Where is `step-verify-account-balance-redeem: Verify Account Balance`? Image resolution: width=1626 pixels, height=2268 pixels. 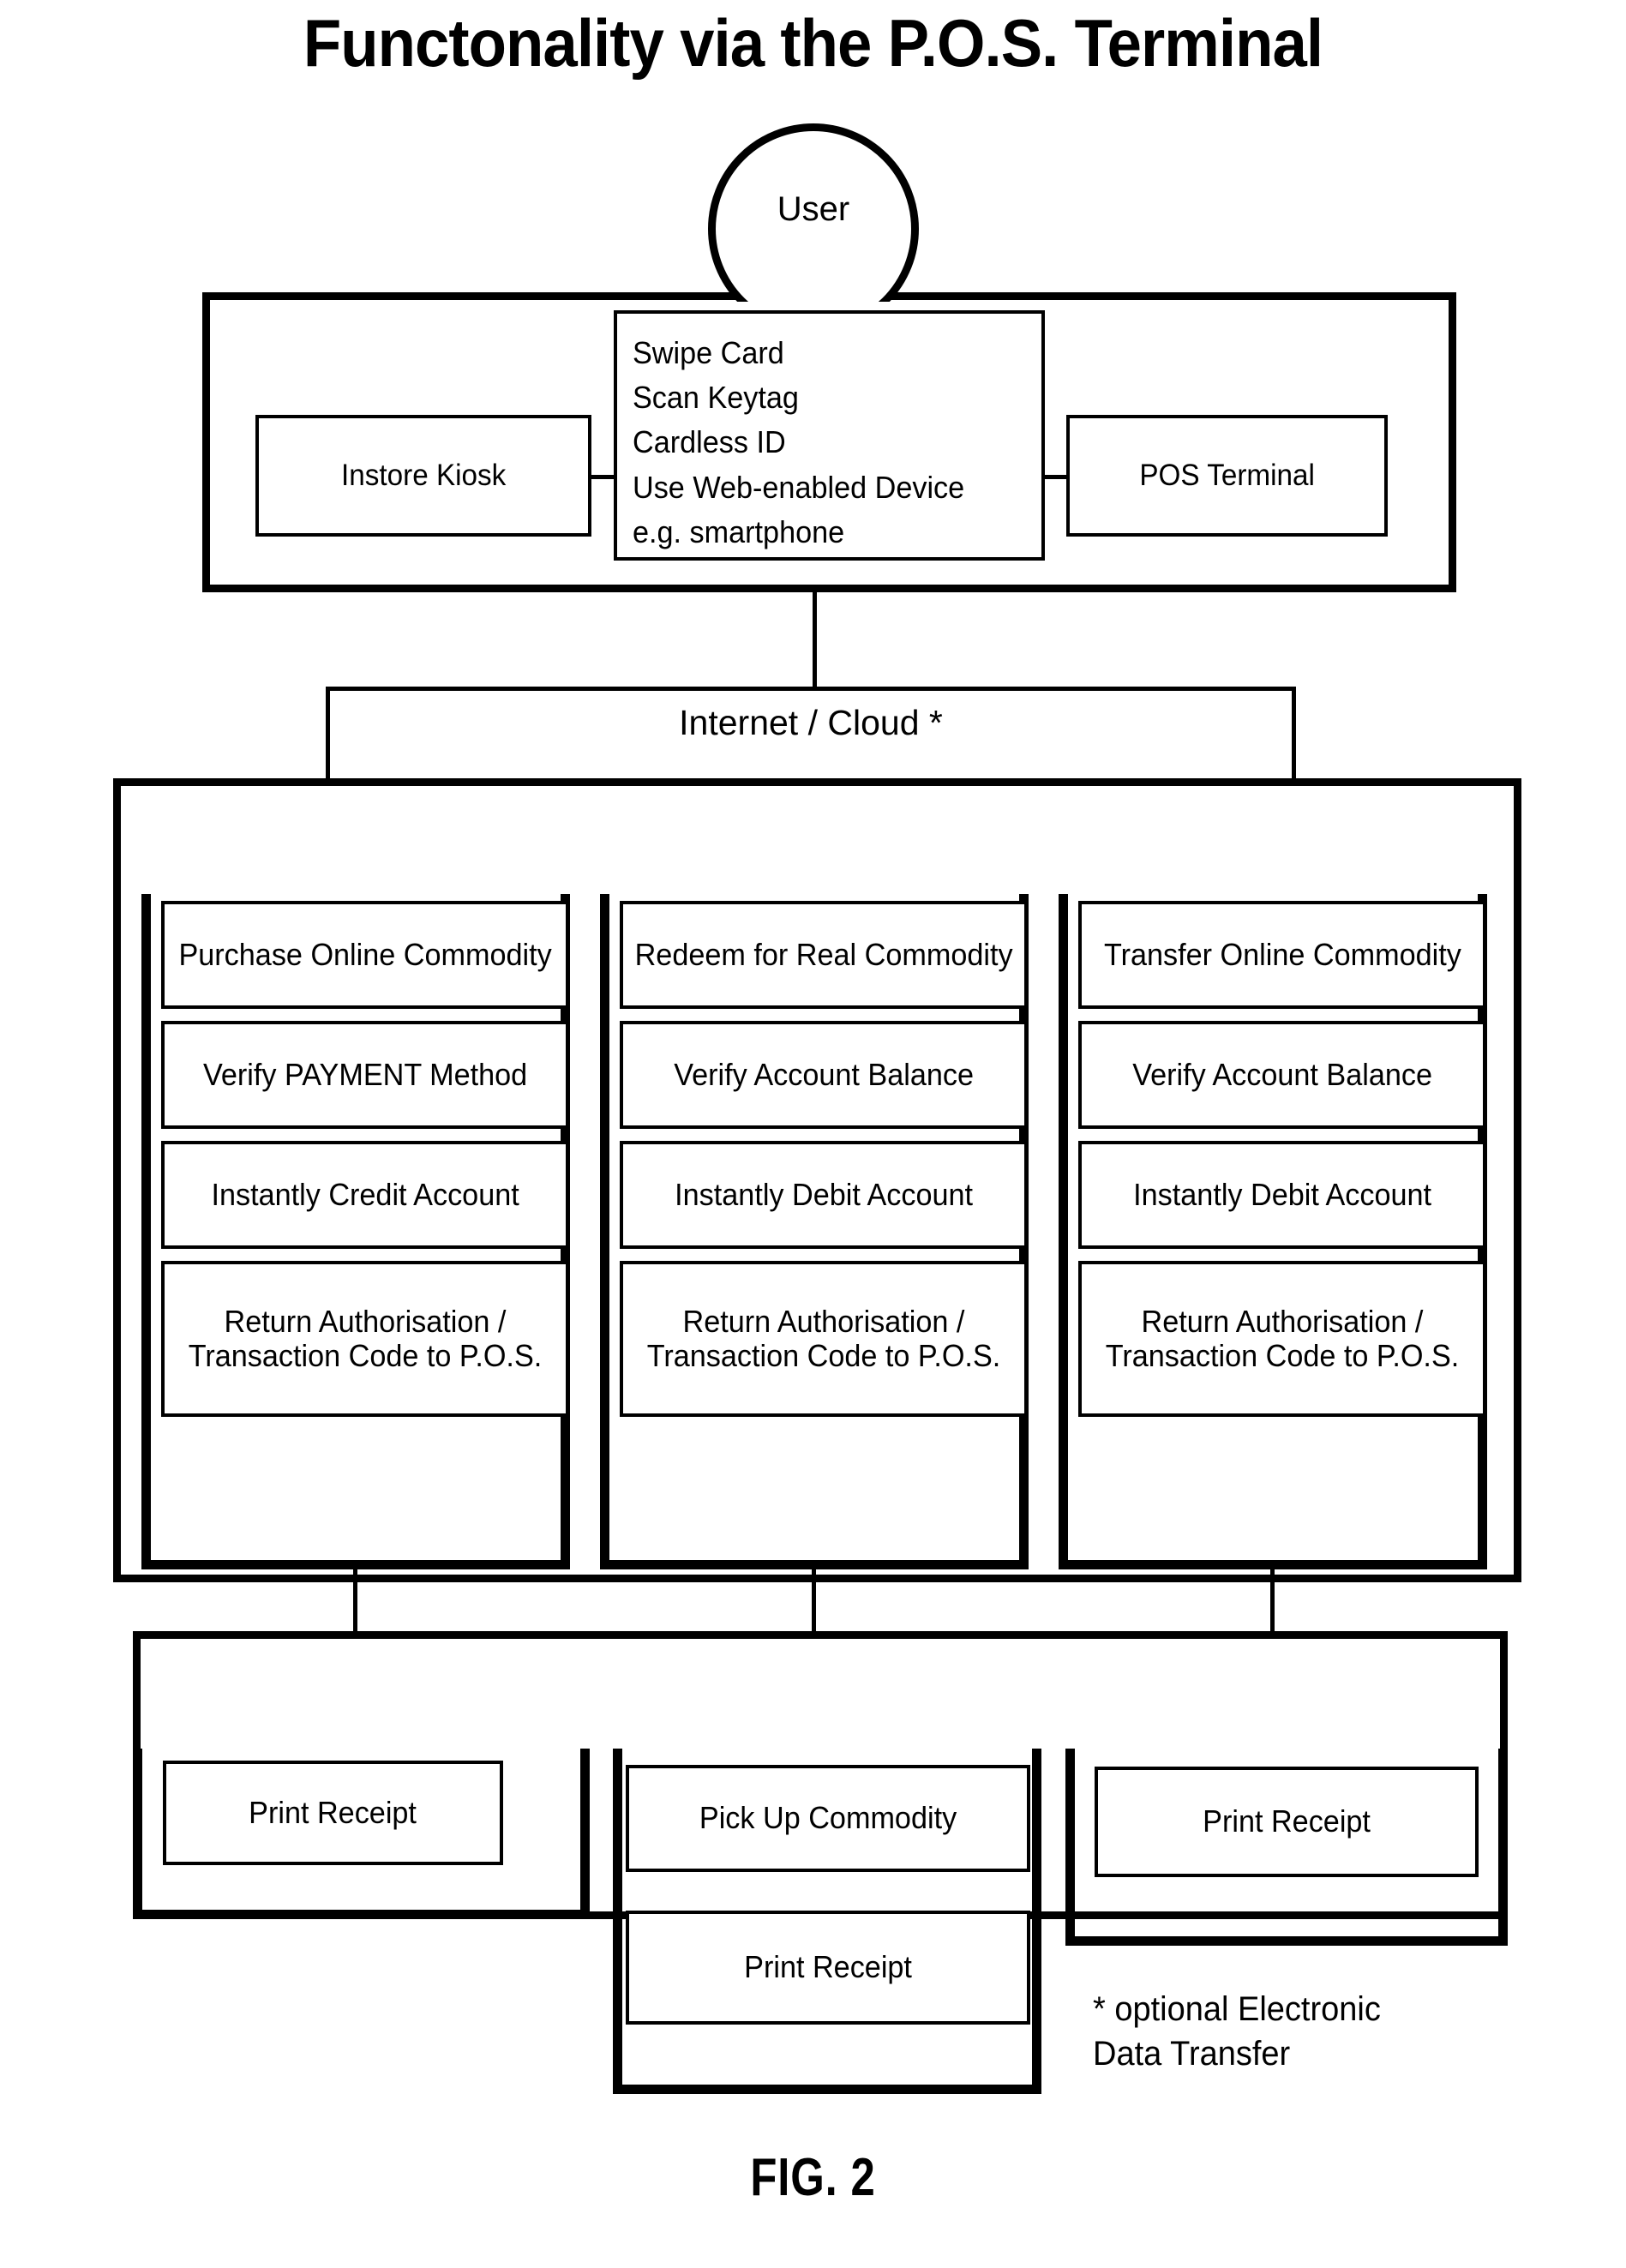 step-verify-account-balance-redeem: Verify Account Balance is located at coordinates (824, 1075).